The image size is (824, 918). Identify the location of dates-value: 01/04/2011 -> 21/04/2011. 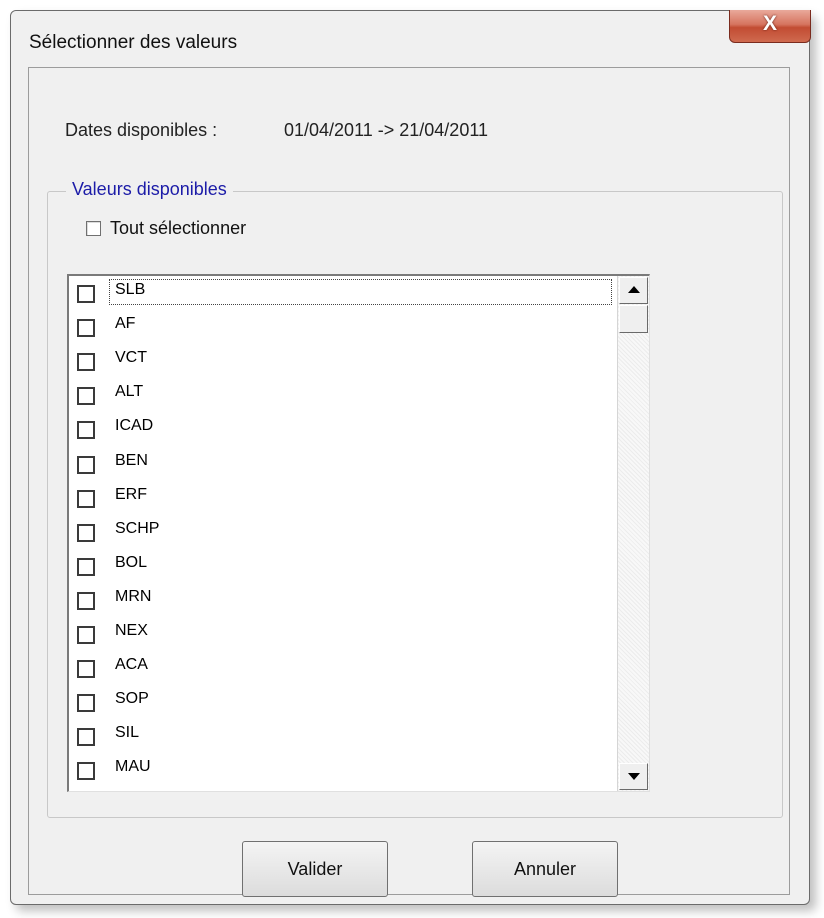
(386, 130).